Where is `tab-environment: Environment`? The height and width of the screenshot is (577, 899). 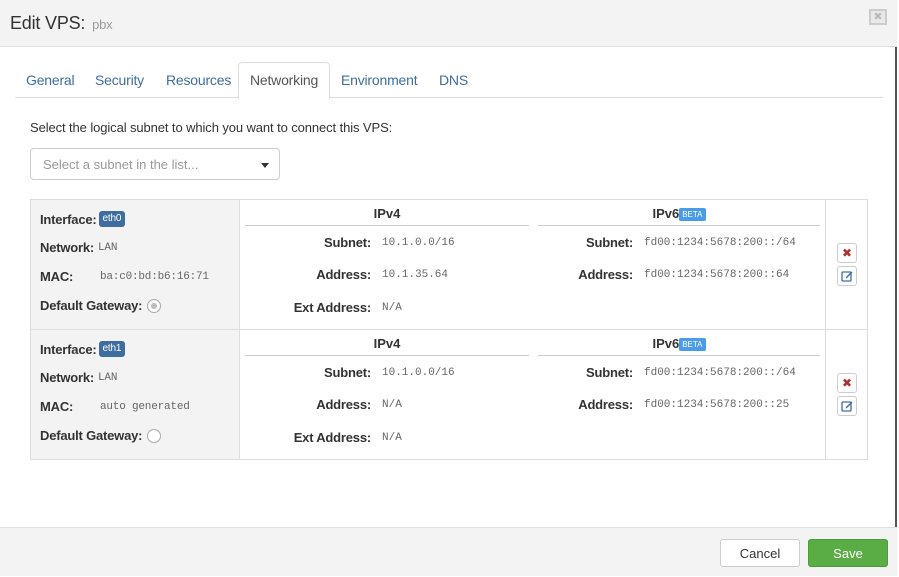 tab-environment: Environment is located at coordinates (379, 80).